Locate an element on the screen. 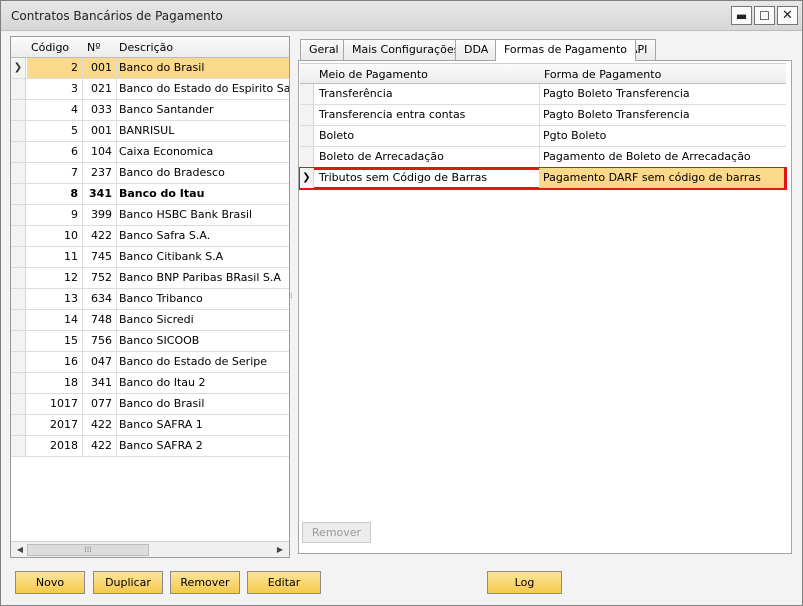  splitter-grip-icon: ⁞ is located at coordinates (293, 296).